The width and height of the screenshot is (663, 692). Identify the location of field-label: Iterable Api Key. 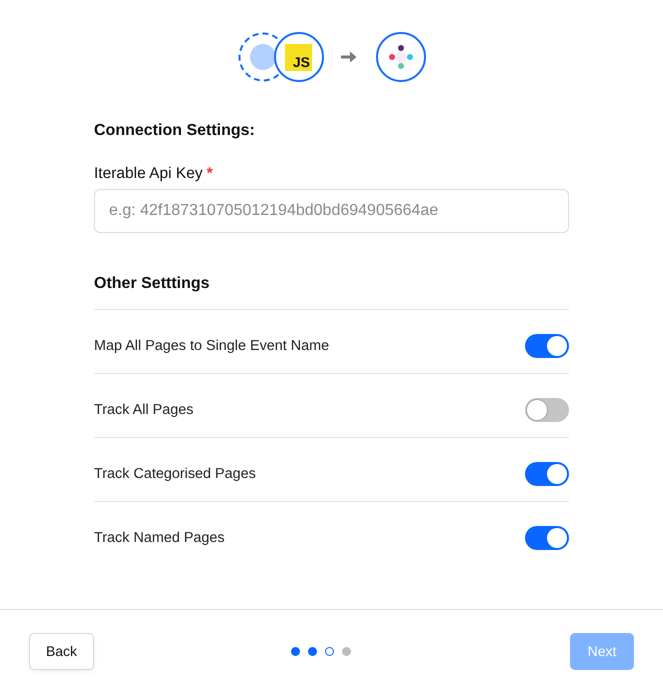
(148, 174).